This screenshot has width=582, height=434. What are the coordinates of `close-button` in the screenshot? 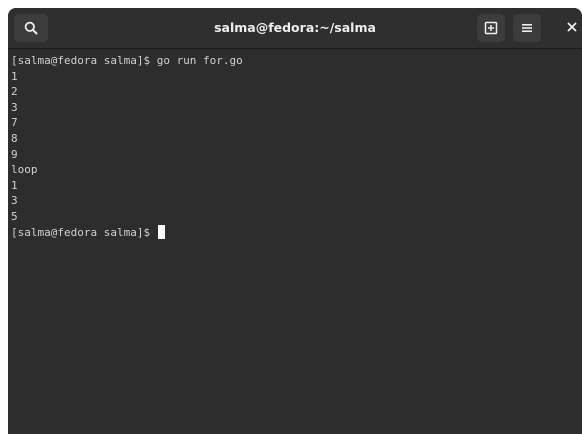 It's located at (572, 28).